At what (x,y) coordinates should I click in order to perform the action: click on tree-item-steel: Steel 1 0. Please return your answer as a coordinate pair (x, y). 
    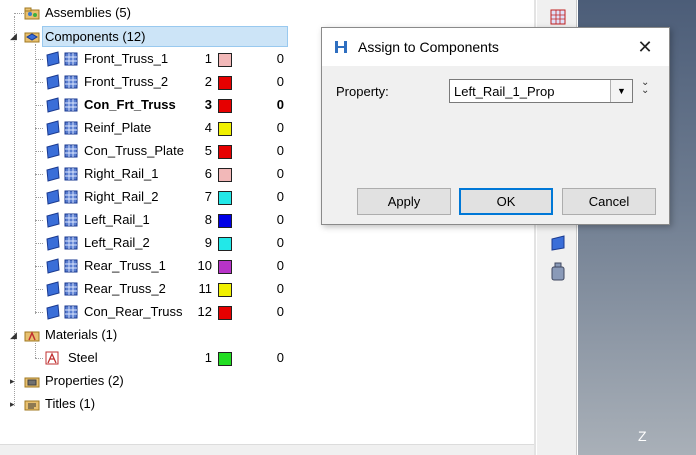
    Looking at the image, I should click on (268, 358).